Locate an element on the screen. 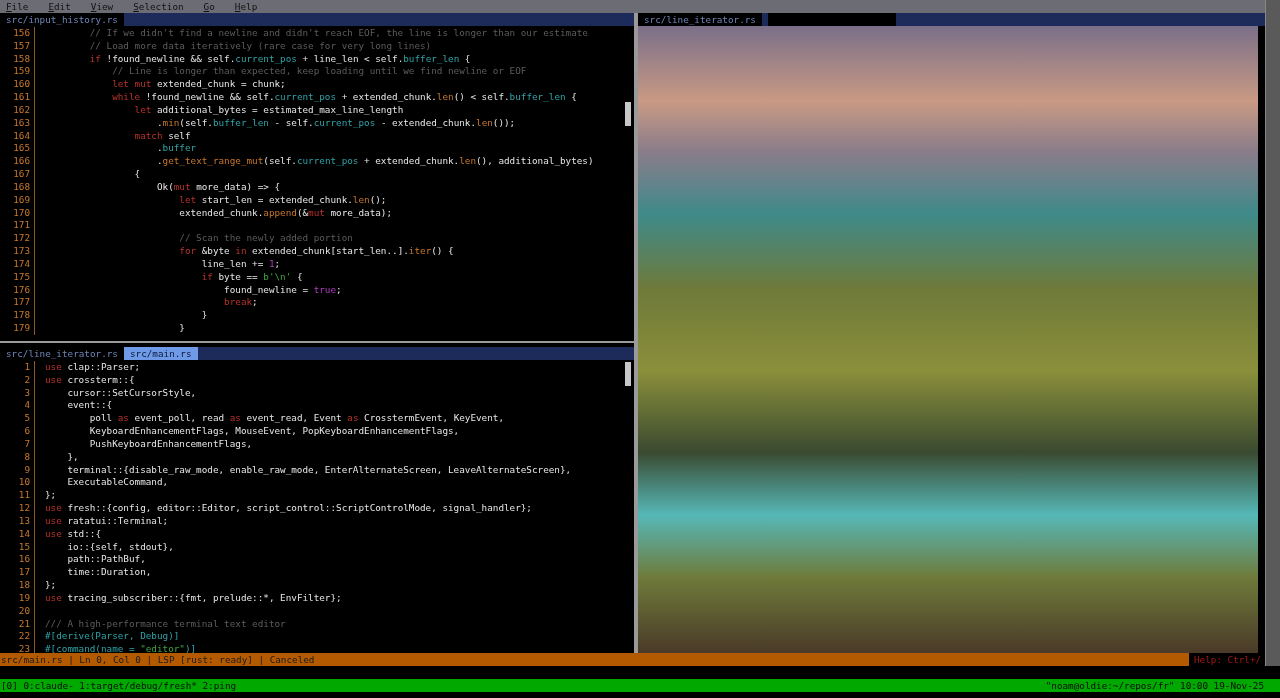 The width and height of the screenshot is (1280, 698). menu-item: Selection is located at coordinates (158, 6).